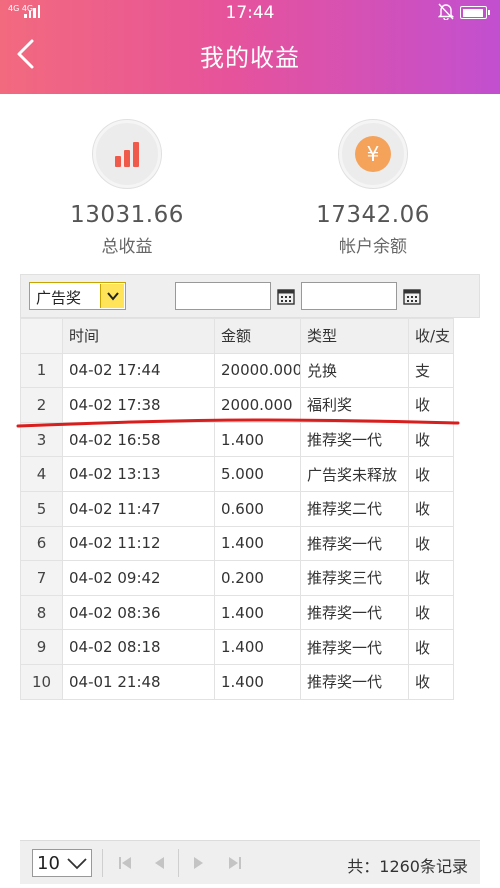 This screenshot has height=888, width=500. What do you see at coordinates (127, 247) in the screenshot?
I see `total-income-label: 总收益` at bounding box center [127, 247].